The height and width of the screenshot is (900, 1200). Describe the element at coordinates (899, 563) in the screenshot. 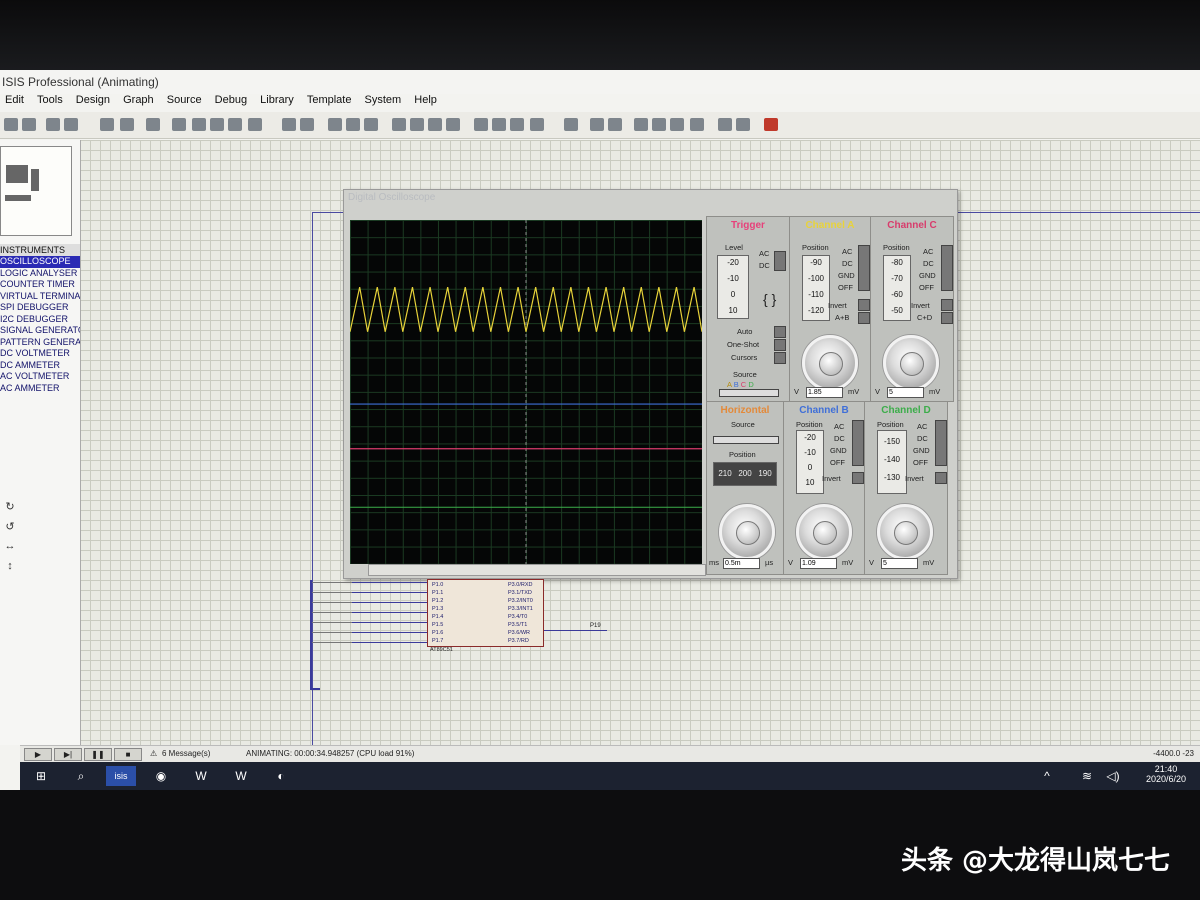

I see `channel-d-readout: 5` at that location.